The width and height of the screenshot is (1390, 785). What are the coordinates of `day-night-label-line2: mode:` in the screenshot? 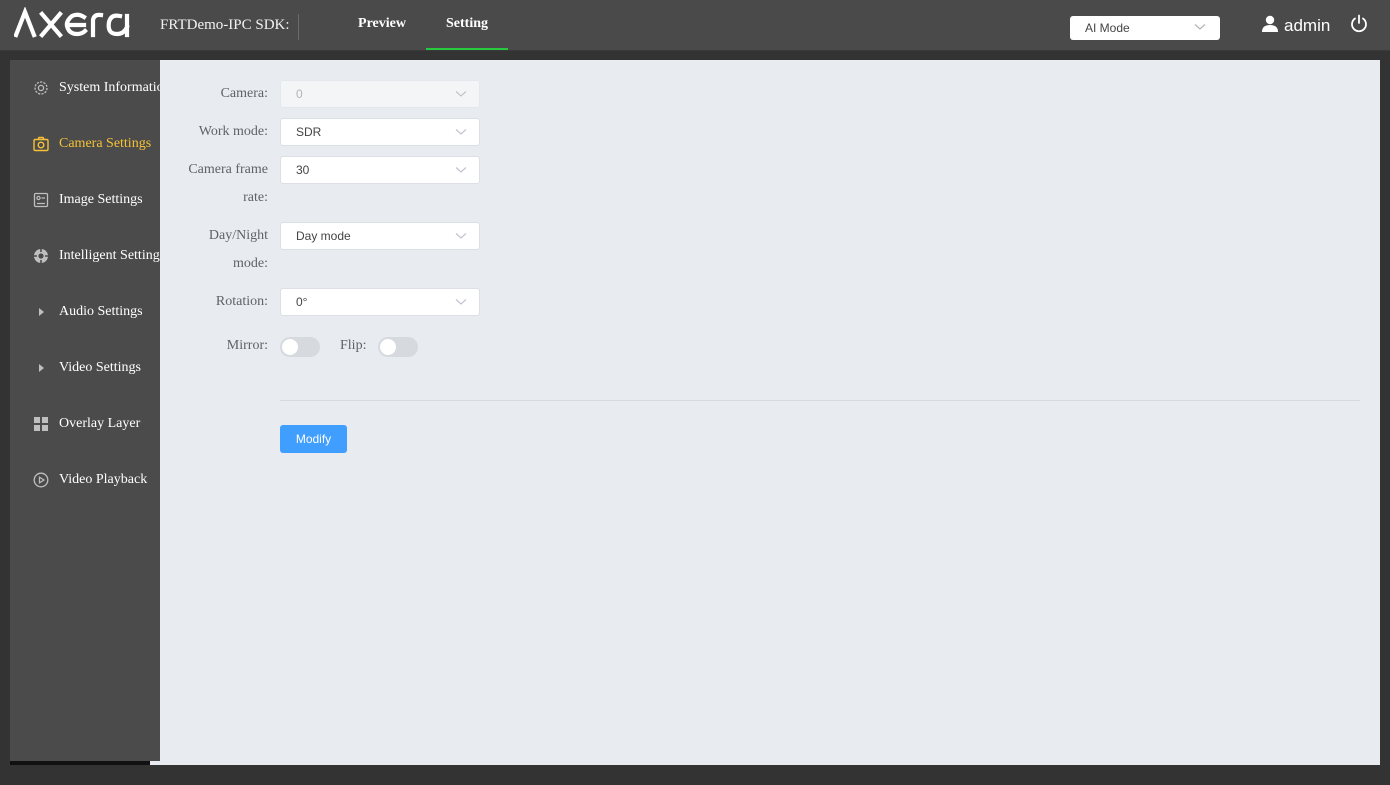 It's located at (250, 263).